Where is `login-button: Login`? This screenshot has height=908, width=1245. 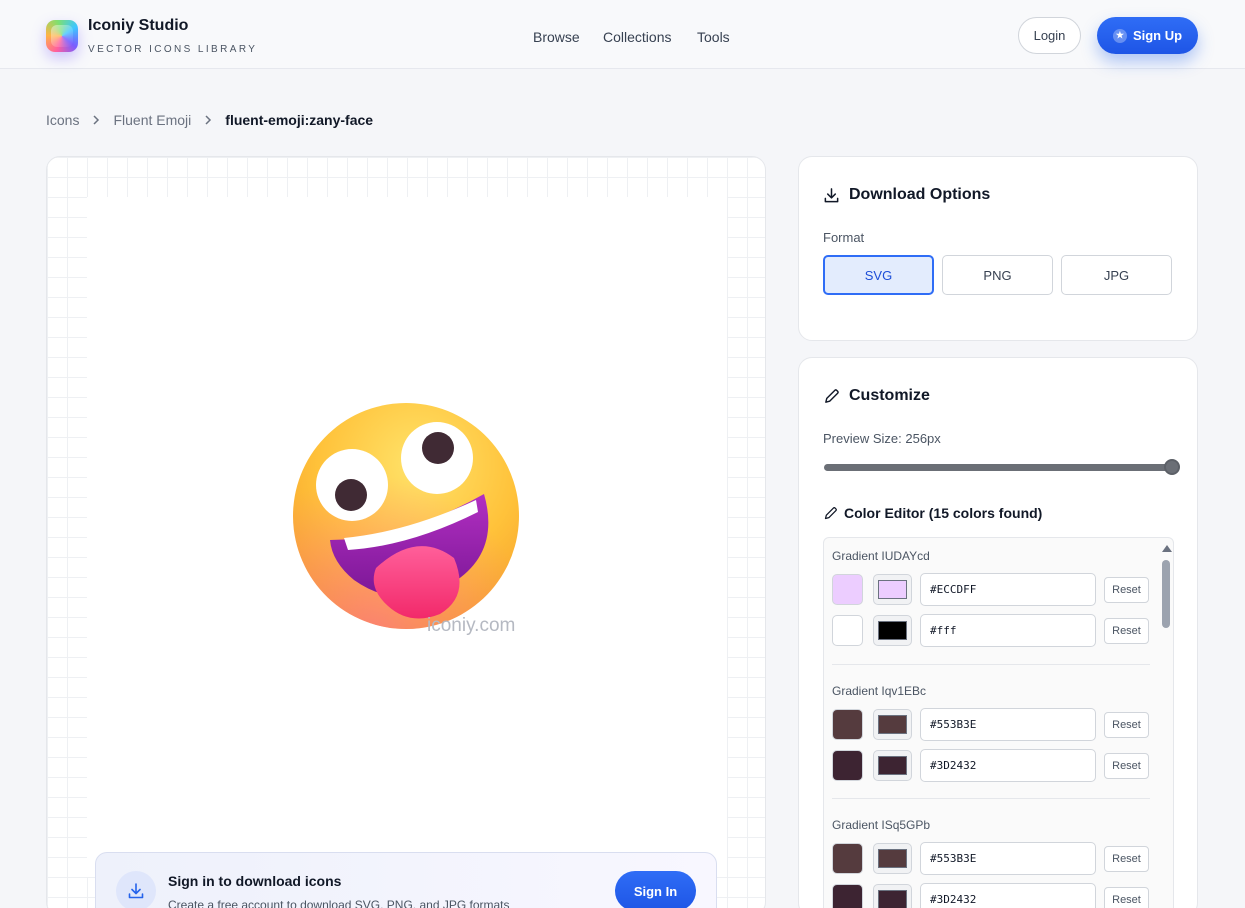
login-button: Login is located at coordinates (1049, 35).